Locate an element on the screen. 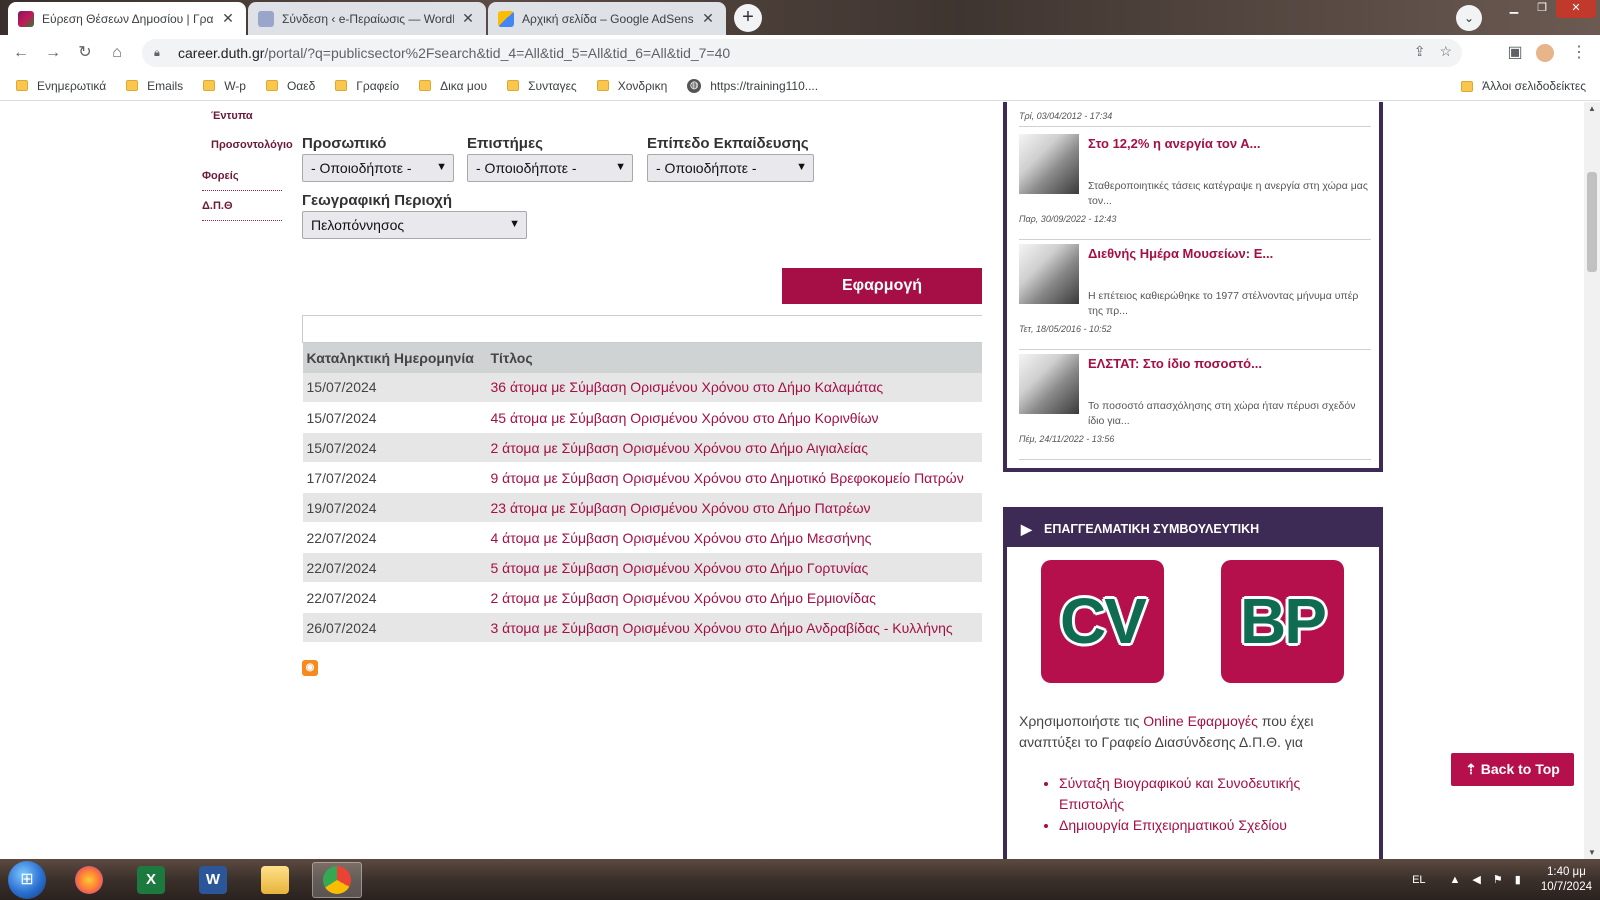 Image resolution: width=1600 pixels, height=900 pixels. minimize-icon: ▁ is located at coordinates (1514, 9).